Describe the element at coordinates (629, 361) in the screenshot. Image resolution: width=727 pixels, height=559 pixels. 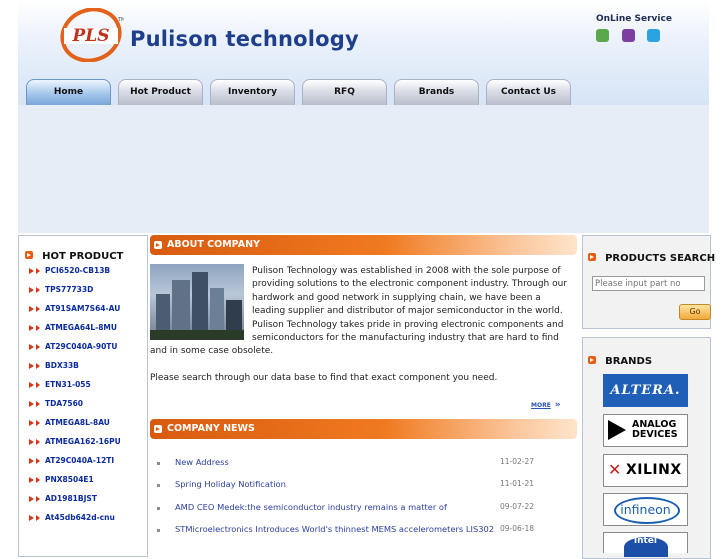
I see `brands-title: BRANDS` at that location.